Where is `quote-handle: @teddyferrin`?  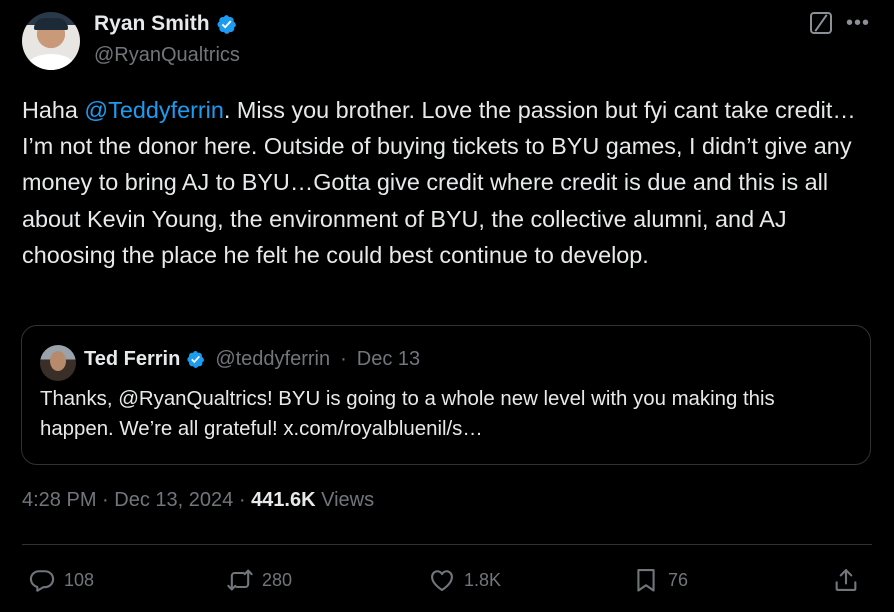
quote-handle: @teddyferrin is located at coordinates (273, 359).